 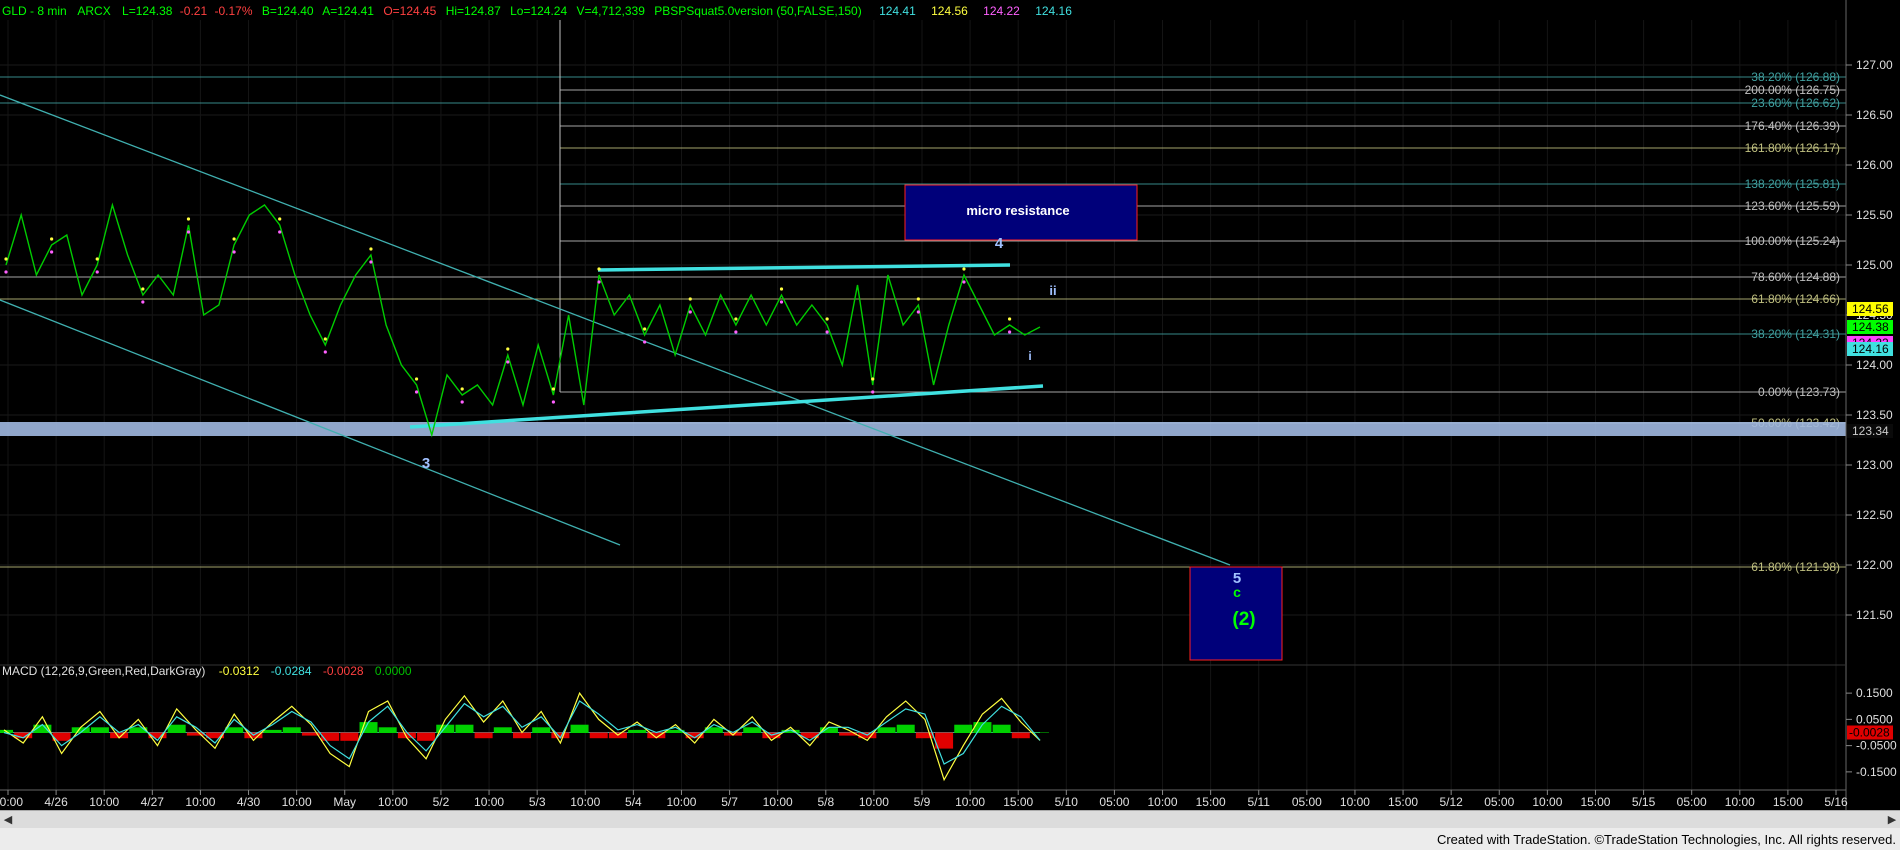 I want to click on fib-label: 123.60% (125.59), so click(x=1792, y=206).